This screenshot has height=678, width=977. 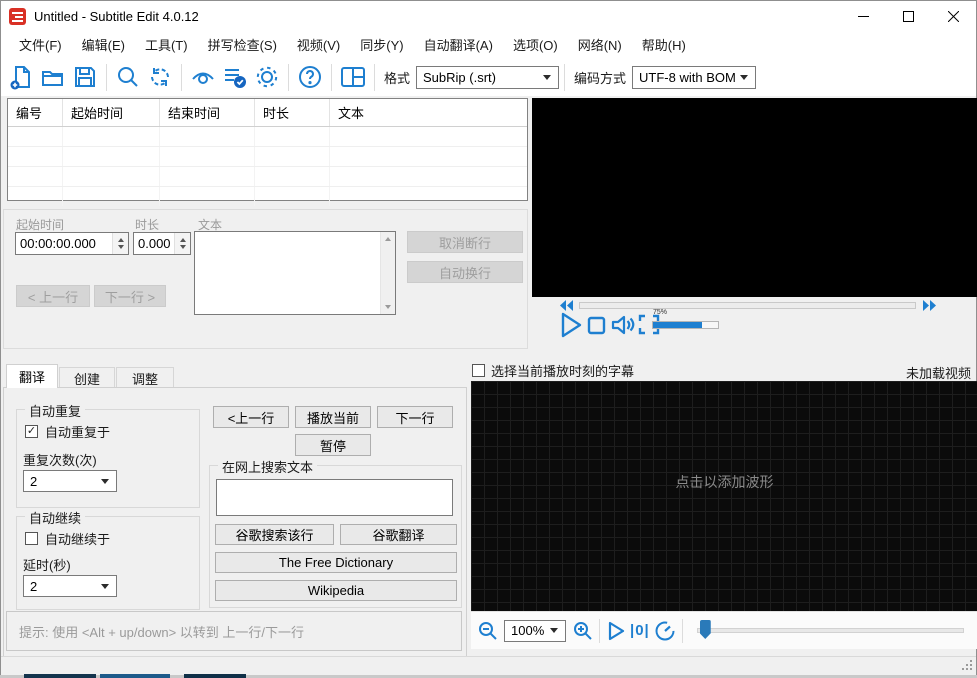 What do you see at coordinates (665, 631) in the screenshot?
I see `playback-speed-button` at bounding box center [665, 631].